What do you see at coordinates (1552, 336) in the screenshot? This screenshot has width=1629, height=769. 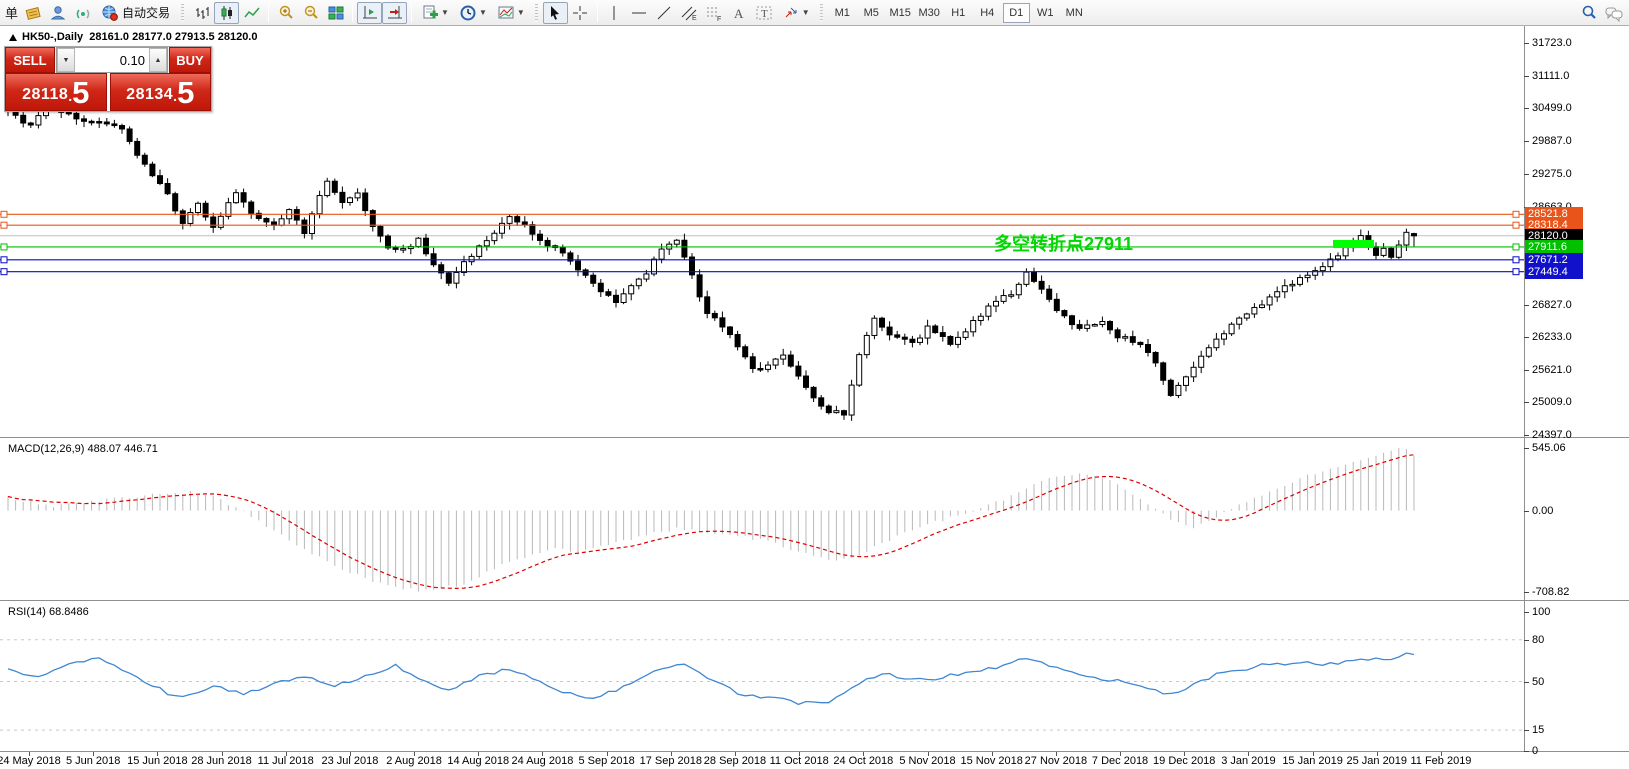 I see `price-axis-label: 26233.0` at bounding box center [1552, 336].